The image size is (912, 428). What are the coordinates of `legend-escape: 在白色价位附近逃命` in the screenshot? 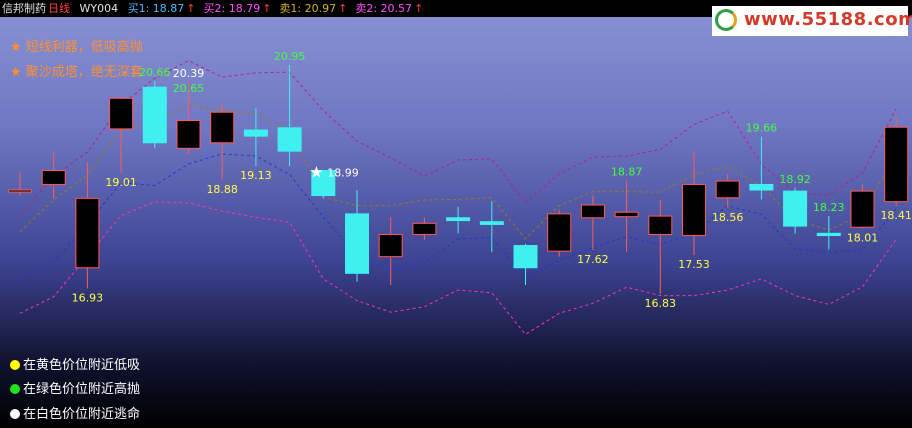 It's located at (75, 412).